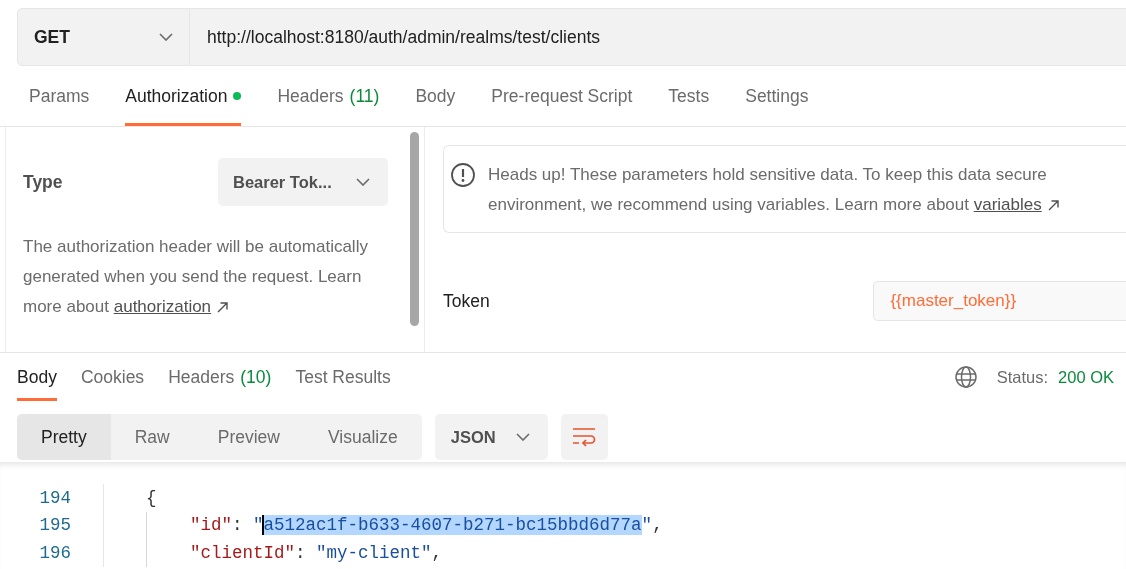 The width and height of the screenshot is (1126, 569). I want to click on token-label: Token, so click(467, 301).